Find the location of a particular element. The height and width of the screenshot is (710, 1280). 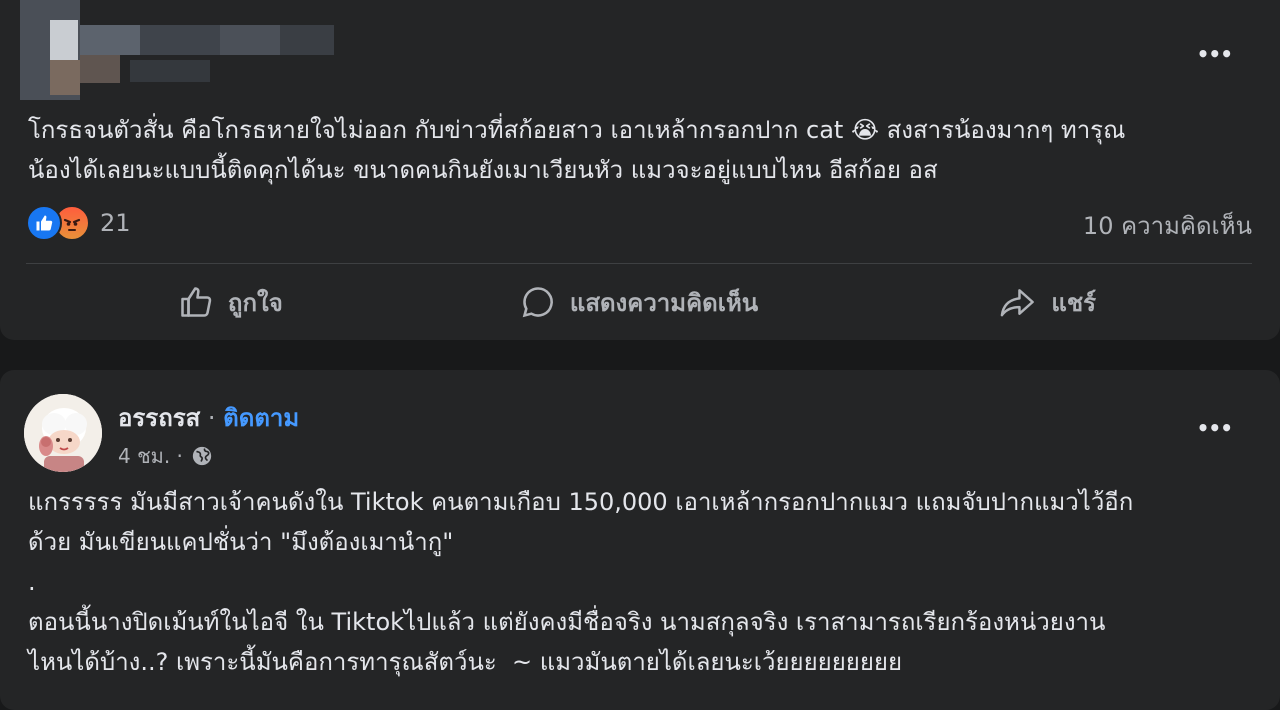

share-button: แชร์ is located at coordinates (1047, 302).